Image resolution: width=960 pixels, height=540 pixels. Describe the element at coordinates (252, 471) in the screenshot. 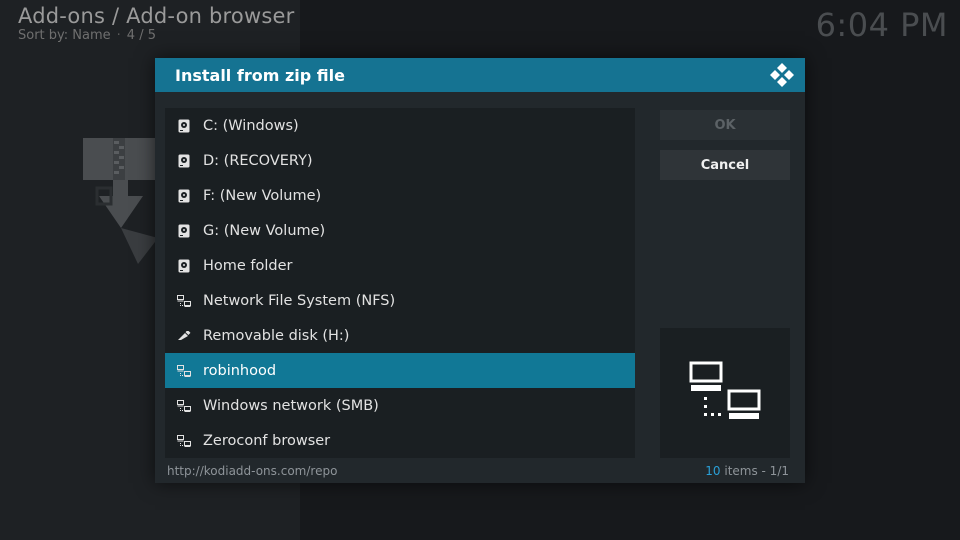

I see `current-path: http://kodiadd-ons.com/repo` at that location.